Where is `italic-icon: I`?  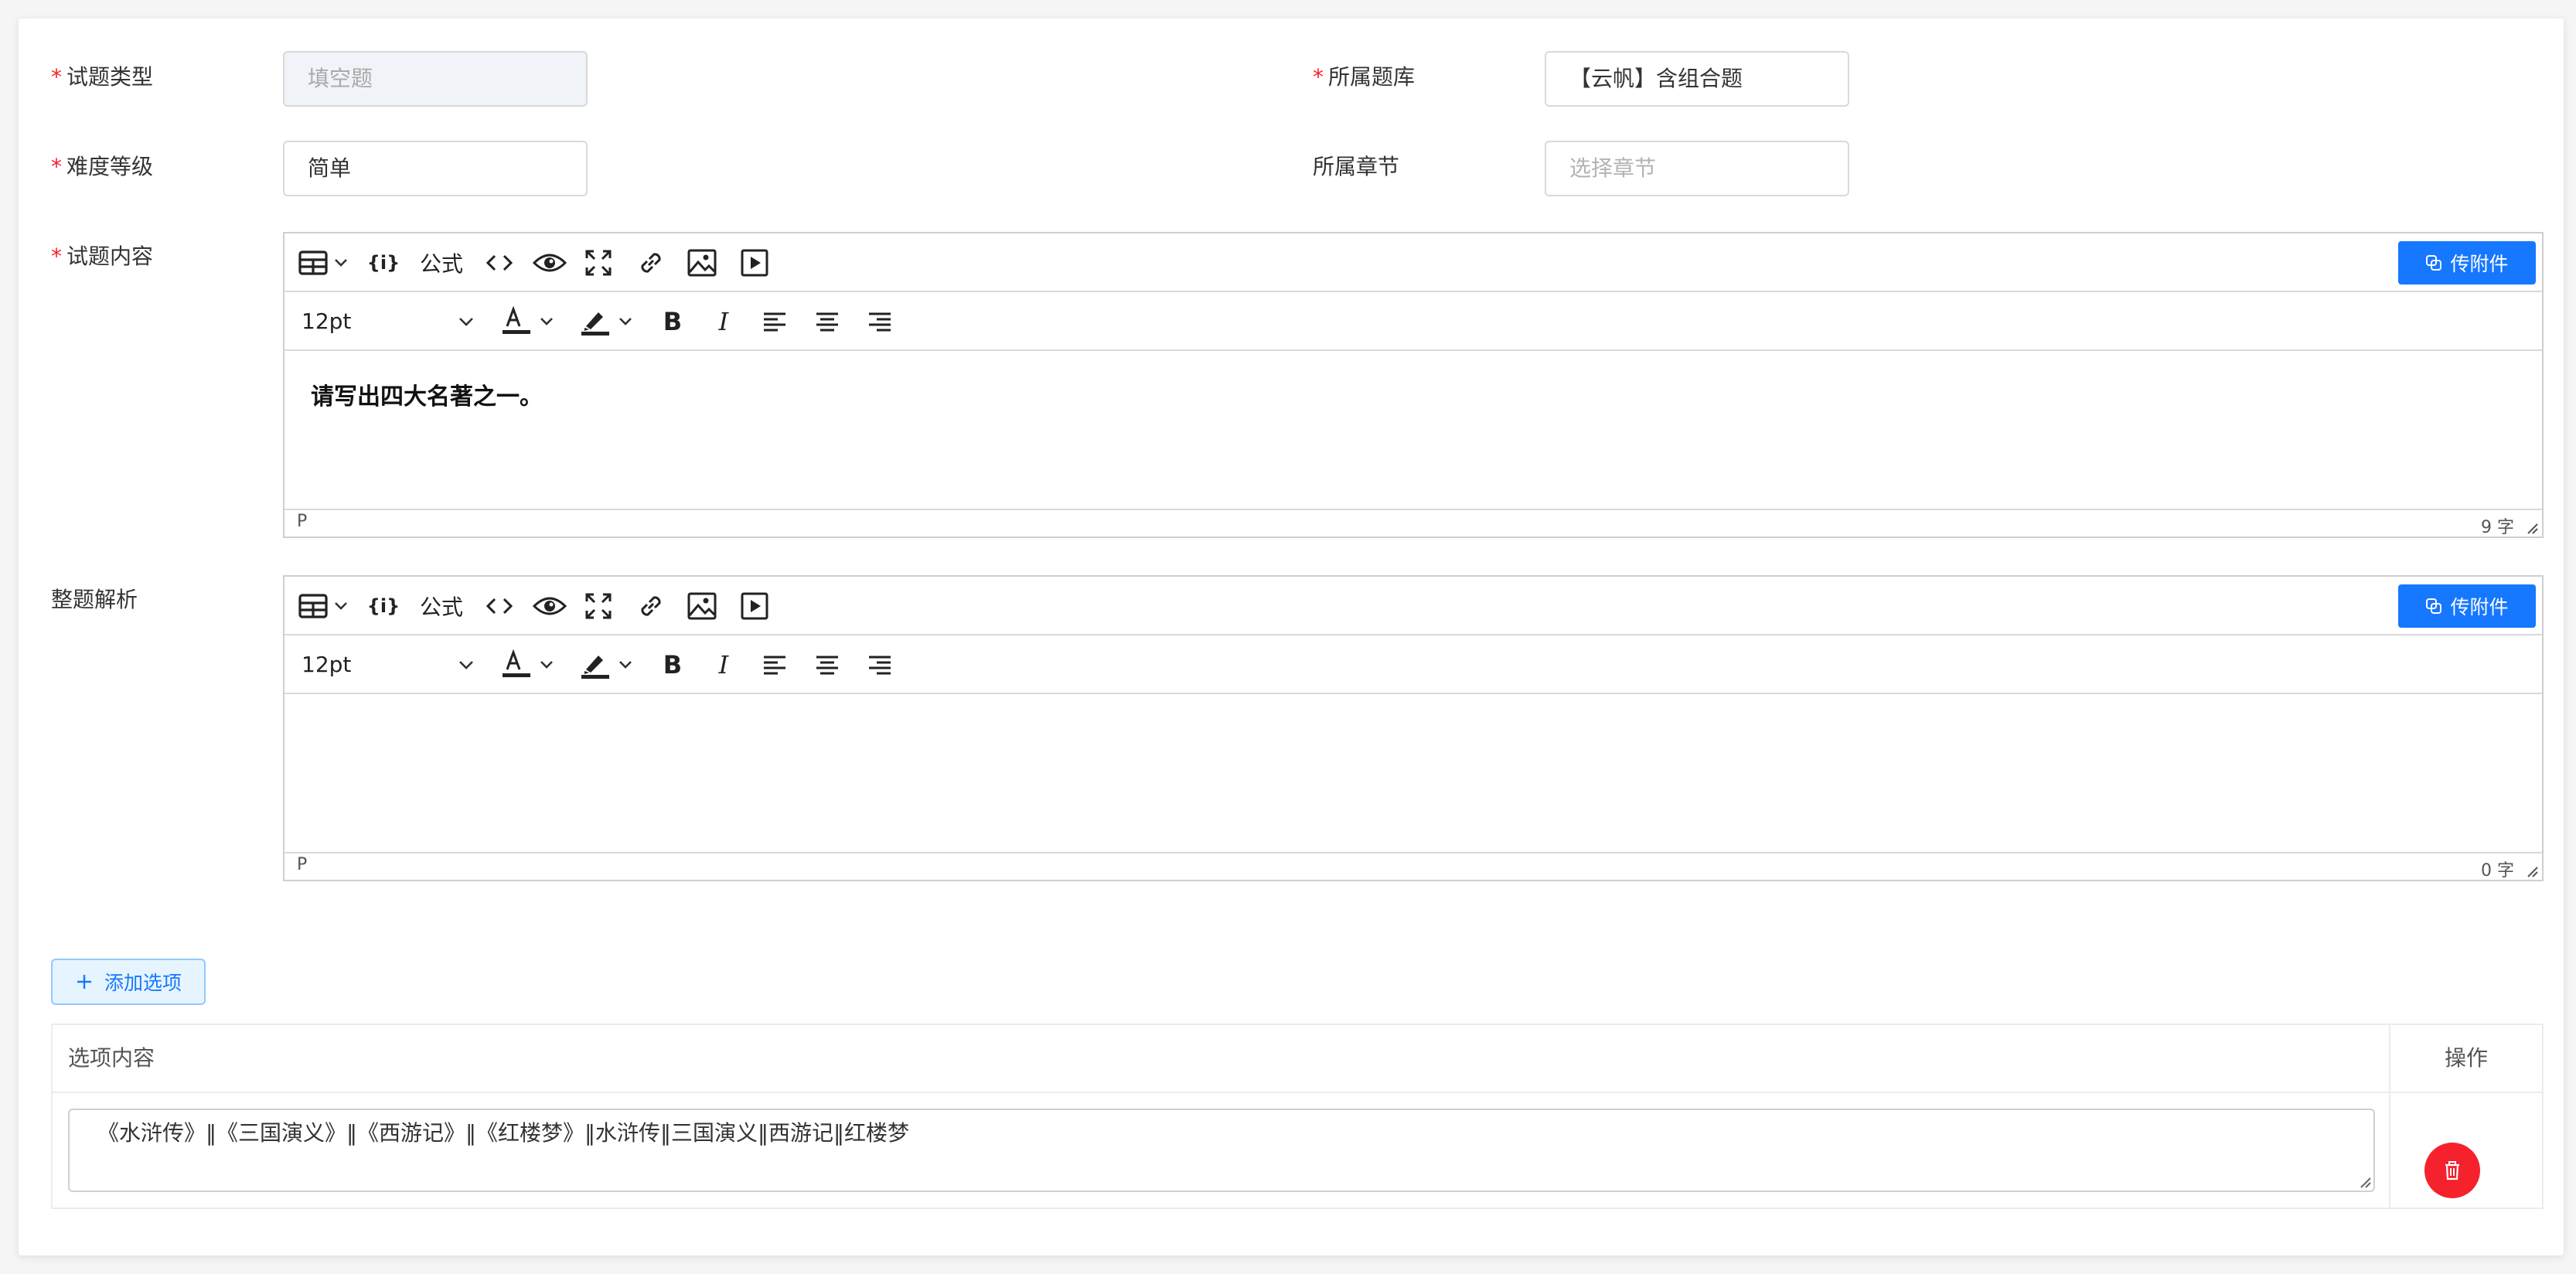
italic-icon: I is located at coordinates (723, 665).